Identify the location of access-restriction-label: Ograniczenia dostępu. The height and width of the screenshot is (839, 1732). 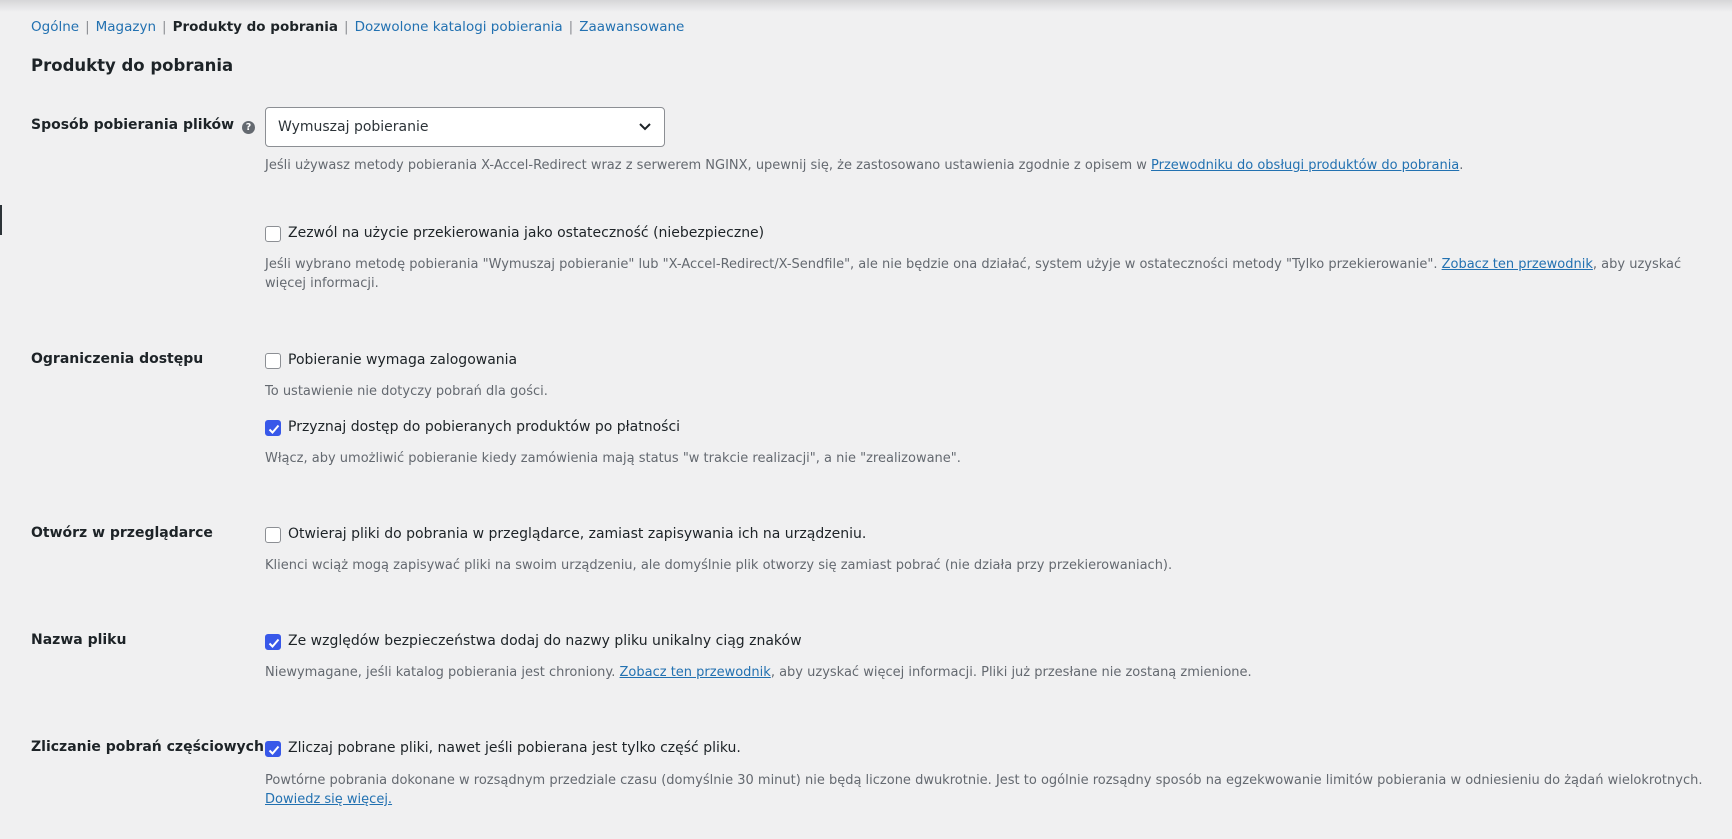
(117, 359).